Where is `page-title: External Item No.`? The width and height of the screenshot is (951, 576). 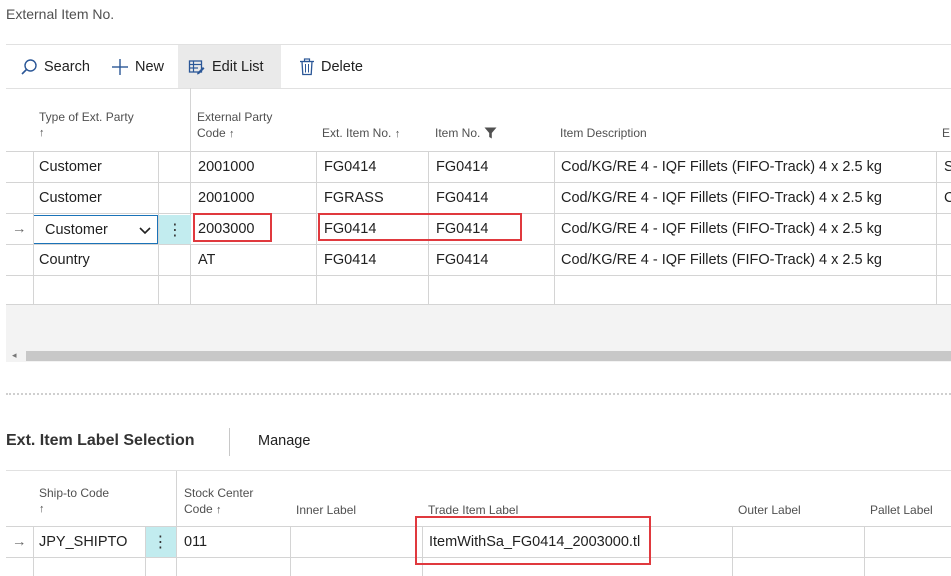 page-title: External Item No. is located at coordinates (60, 14).